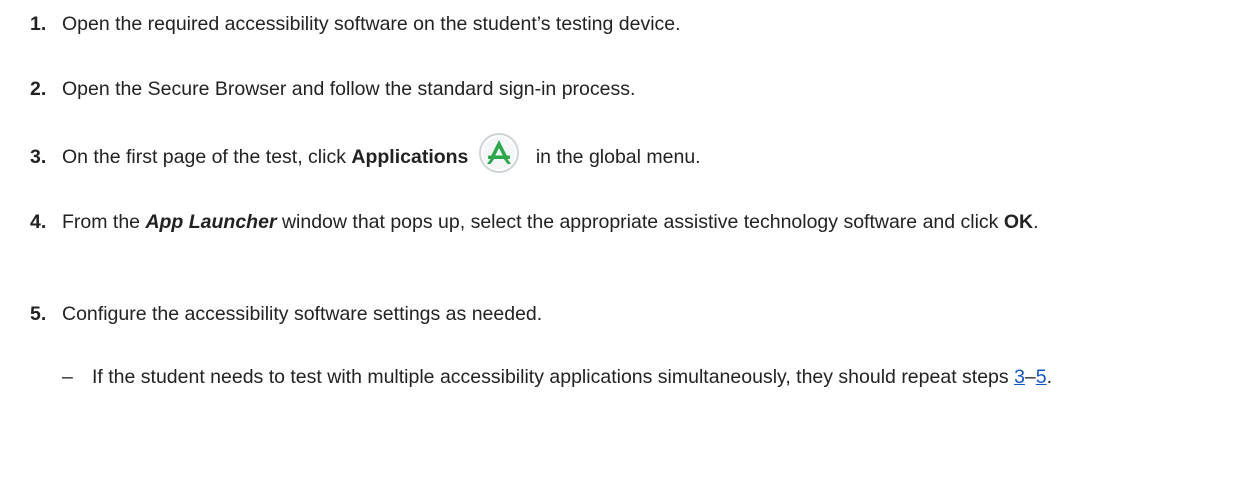 This screenshot has width=1238, height=479. I want to click on step-number: 1., so click(38, 24).